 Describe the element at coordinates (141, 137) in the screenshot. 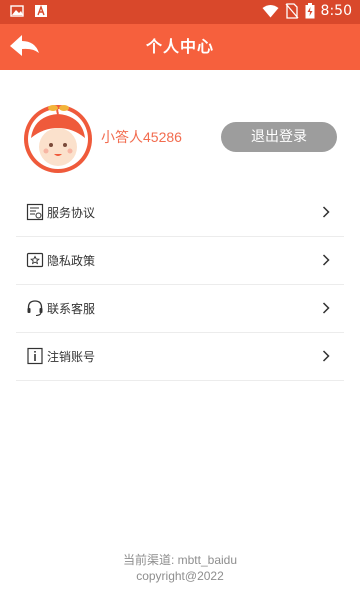

I see `username: 小答人45286` at that location.